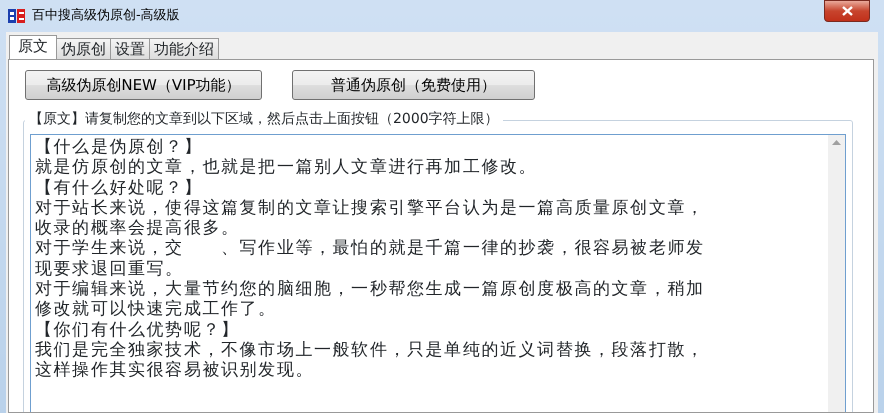 This screenshot has width=884, height=413. Describe the element at coordinates (370, 289) in the screenshot. I see `text-line: 对于编辑来说，大量节约您的脑细胞，一秒帮您生成一篇原创度极高的文章，稍加` at that location.